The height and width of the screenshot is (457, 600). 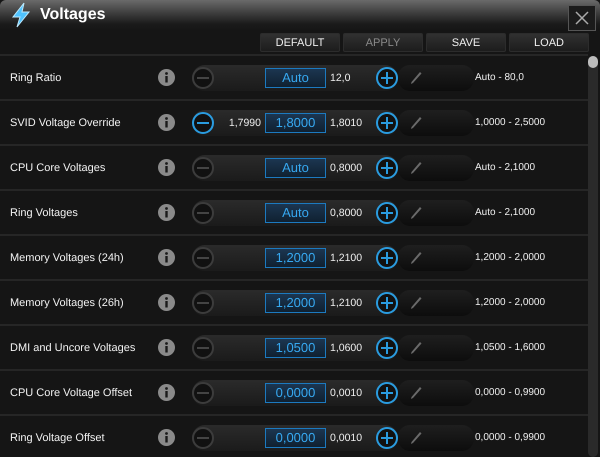 I want to click on previous-value: 1,7990, so click(x=245, y=122).